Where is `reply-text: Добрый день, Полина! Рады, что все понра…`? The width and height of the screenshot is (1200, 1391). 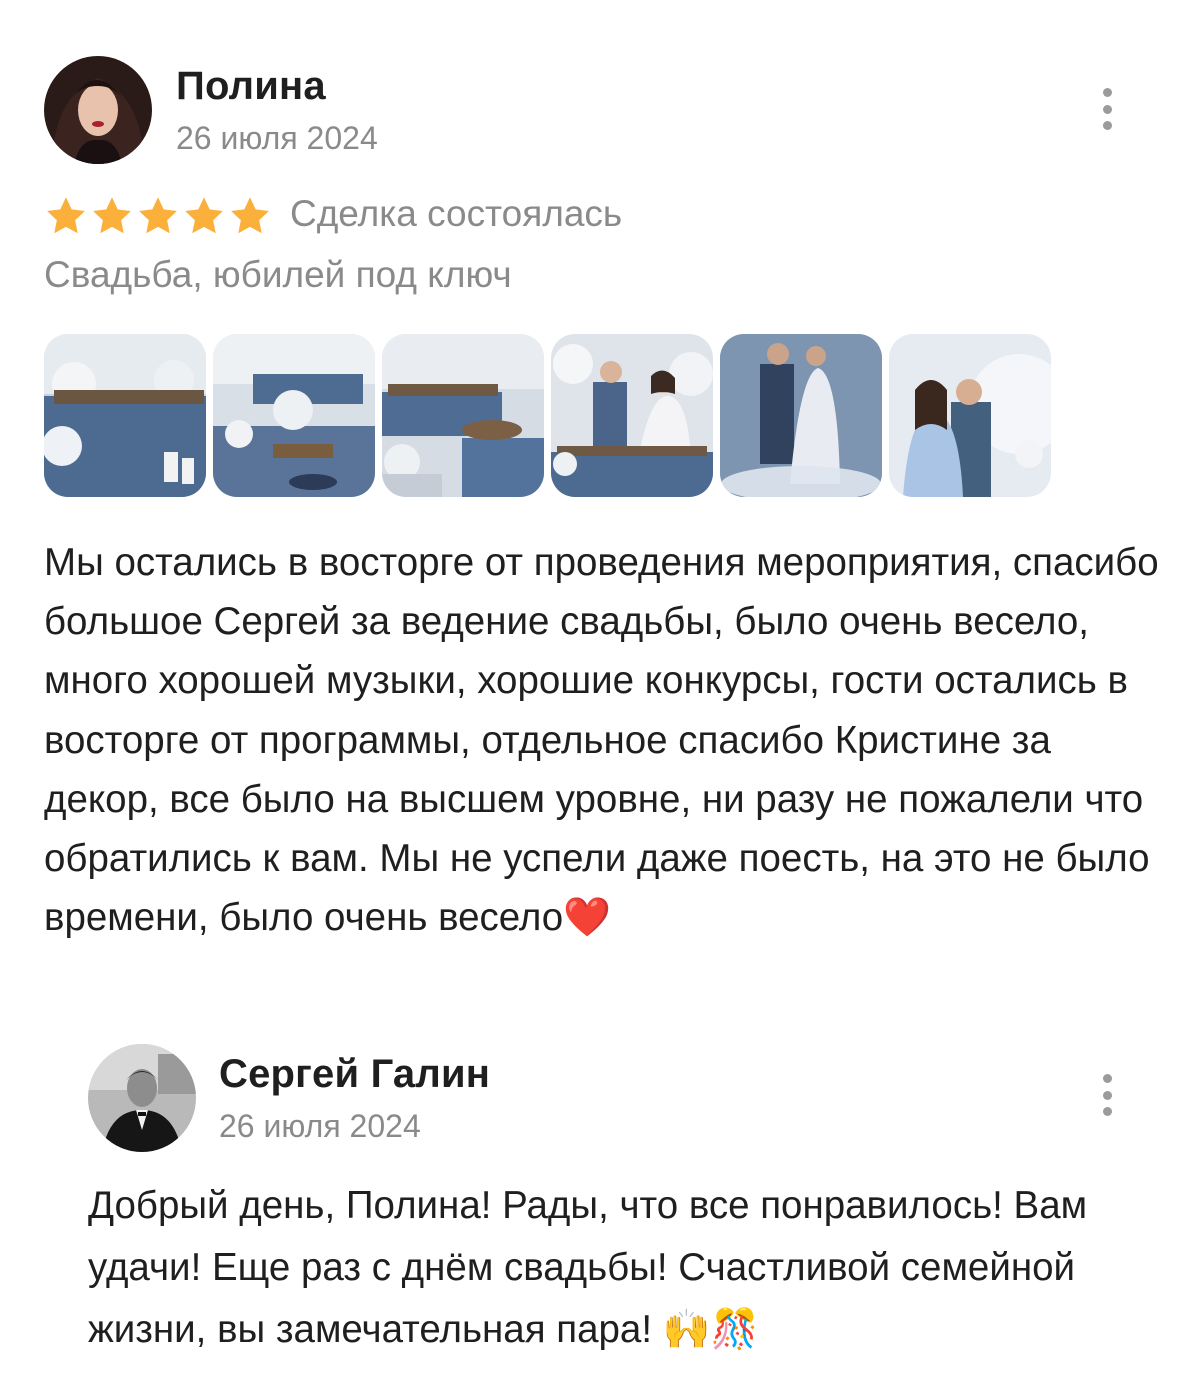
reply-text: Добрый день, Полина! Рады, что все понра… is located at coordinates (628, 1268).